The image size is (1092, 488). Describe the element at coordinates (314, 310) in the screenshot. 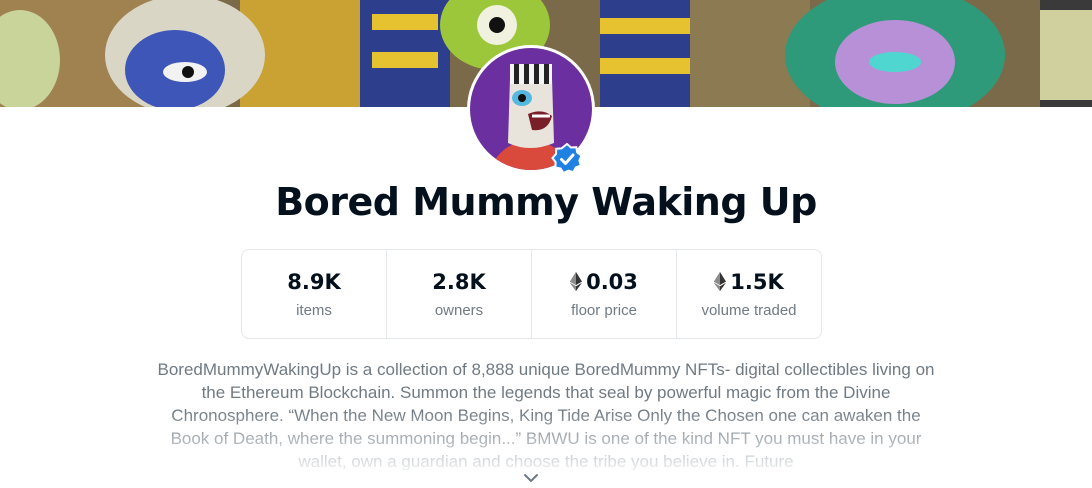

I see `stat-label: items` at that location.